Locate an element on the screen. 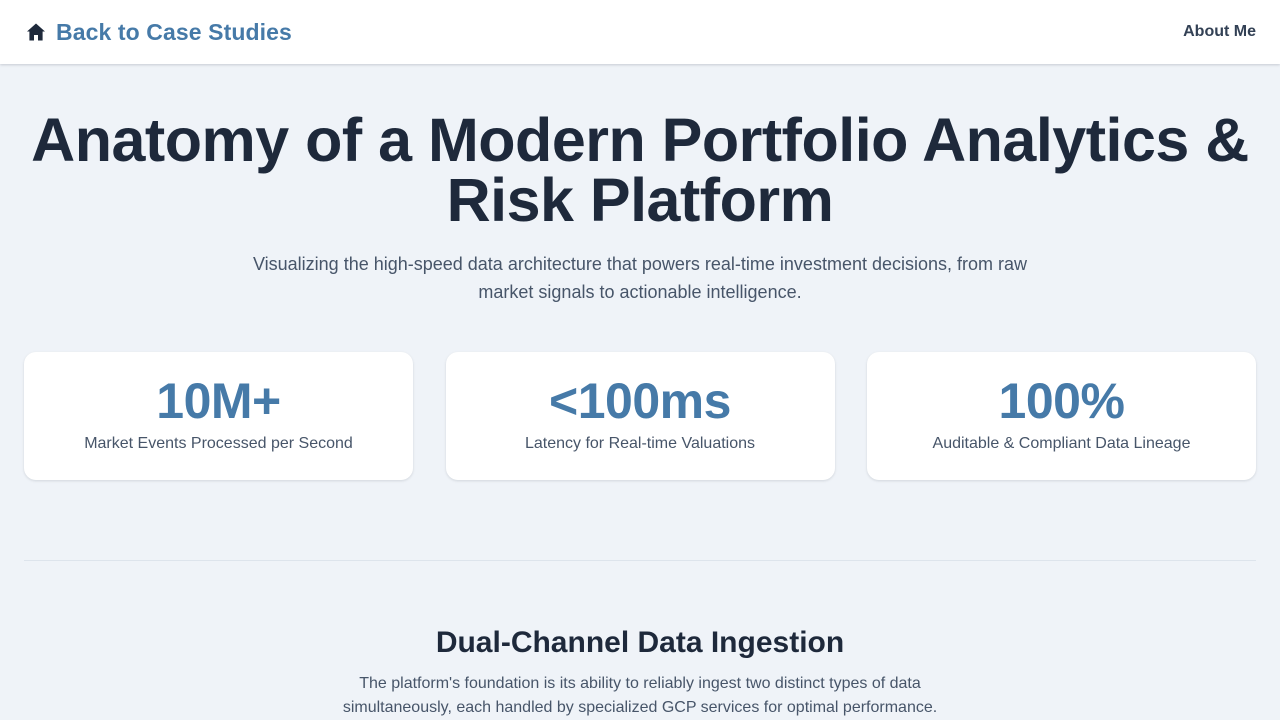 The image size is (1280, 720). top-nav-bar: Back to Case Studies About Me is located at coordinates (640, 32).